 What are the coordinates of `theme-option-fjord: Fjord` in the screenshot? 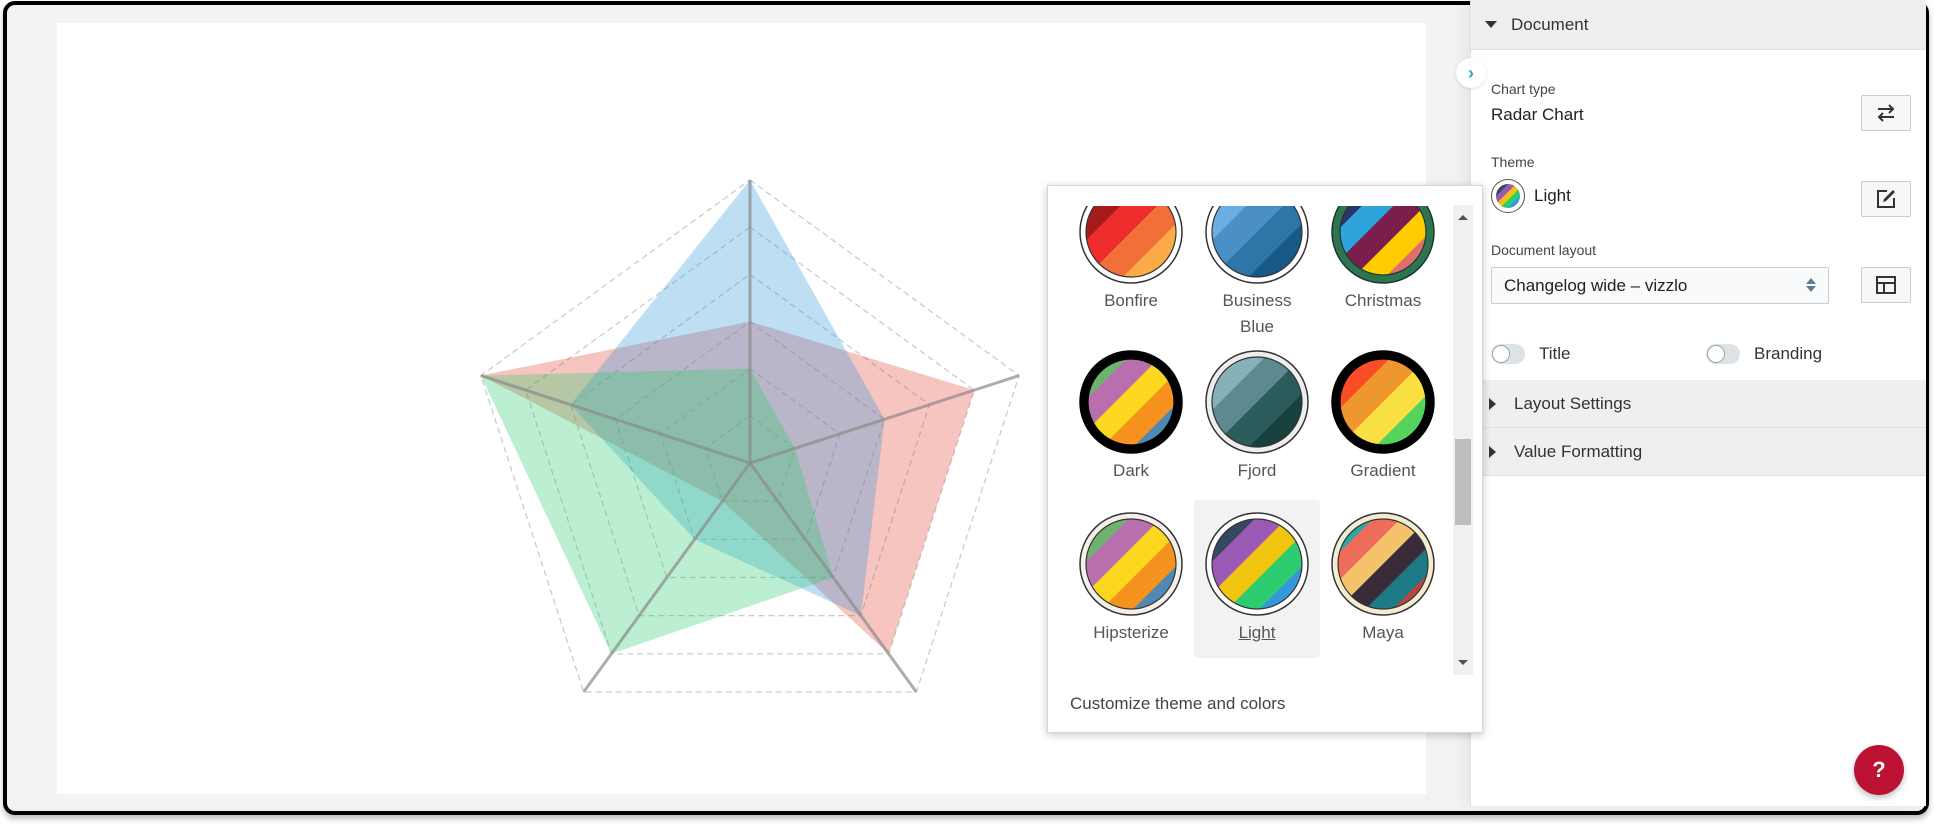 It's located at (1257, 417).